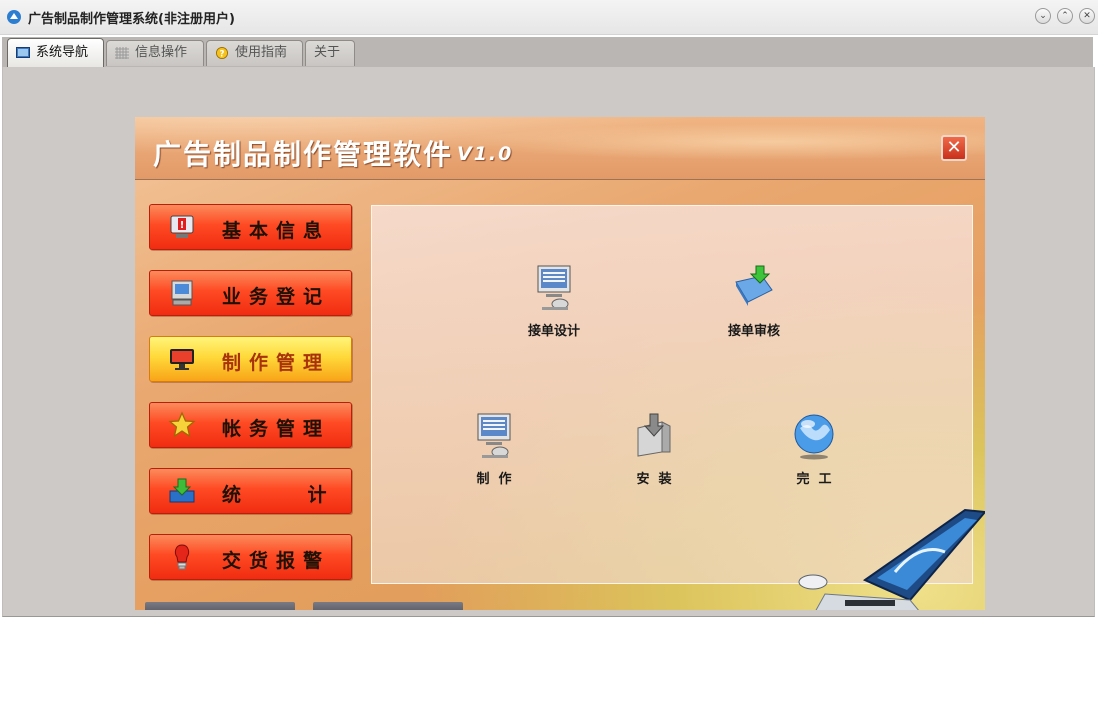 The image size is (1098, 723). Describe the element at coordinates (549, 17) in the screenshot. I see `title-bar: 广告制品制作管理系统(非注册用户) ⌄ ⌃ ✕` at that location.